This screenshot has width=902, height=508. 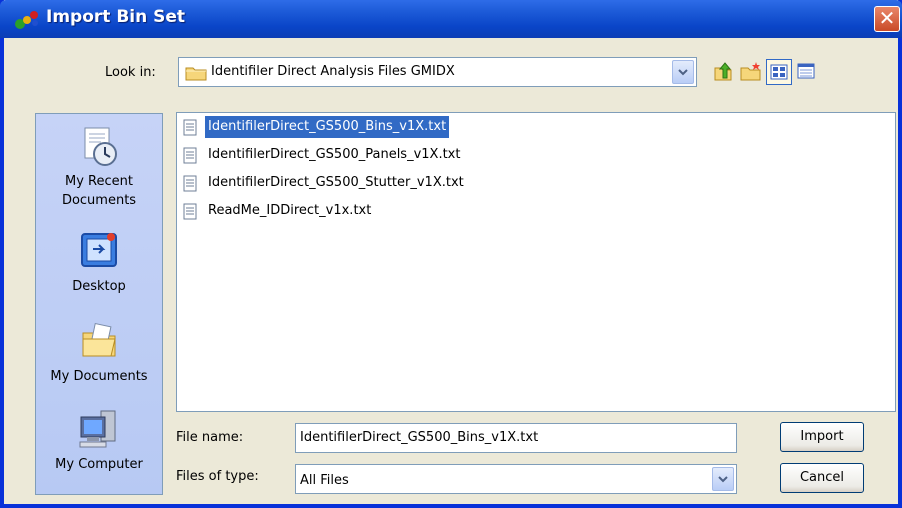 I want to click on my-computer-icon, so click(x=97, y=429).